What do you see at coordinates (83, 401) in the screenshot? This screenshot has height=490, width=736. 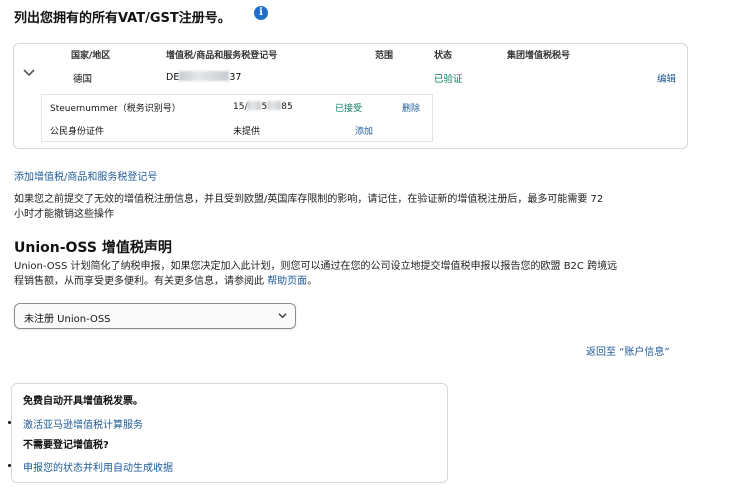 I see `auto-invoice-title: 免费自动开具增值税发票。` at bounding box center [83, 401].